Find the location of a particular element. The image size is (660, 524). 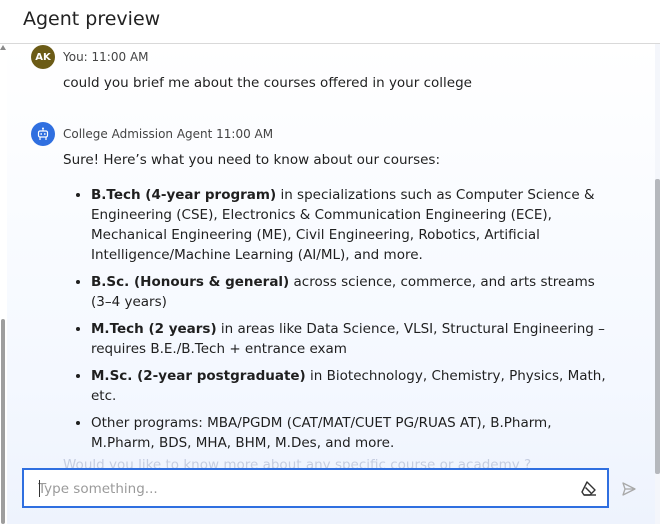

course-name: B.Sc. (Honours & general) is located at coordinates (190, 282).